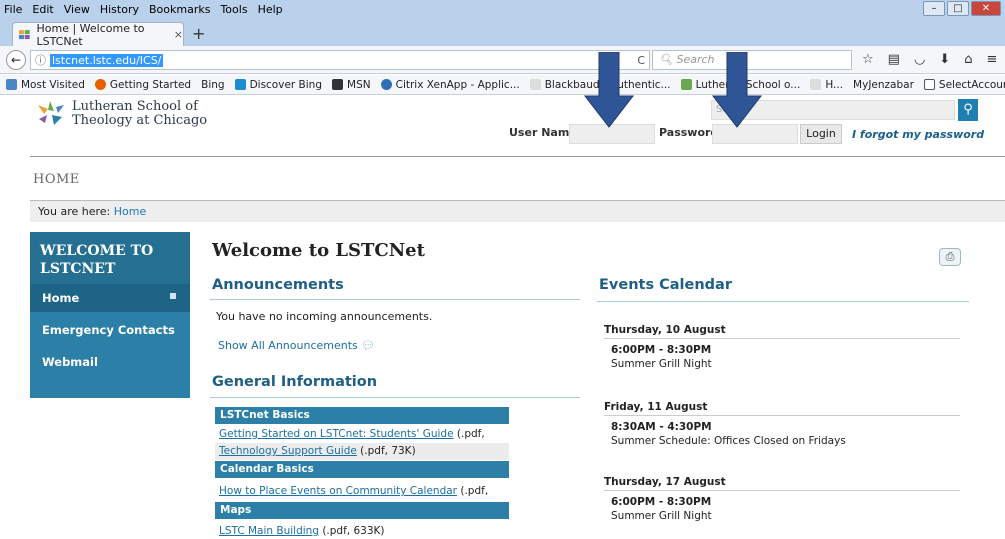 Image resolution: width=1005 pixels, height=539 pixels. What do you see at coordinates (270, 9) in the screenshot?
I see `menu-help: Help` at bounding box center [270, 9].